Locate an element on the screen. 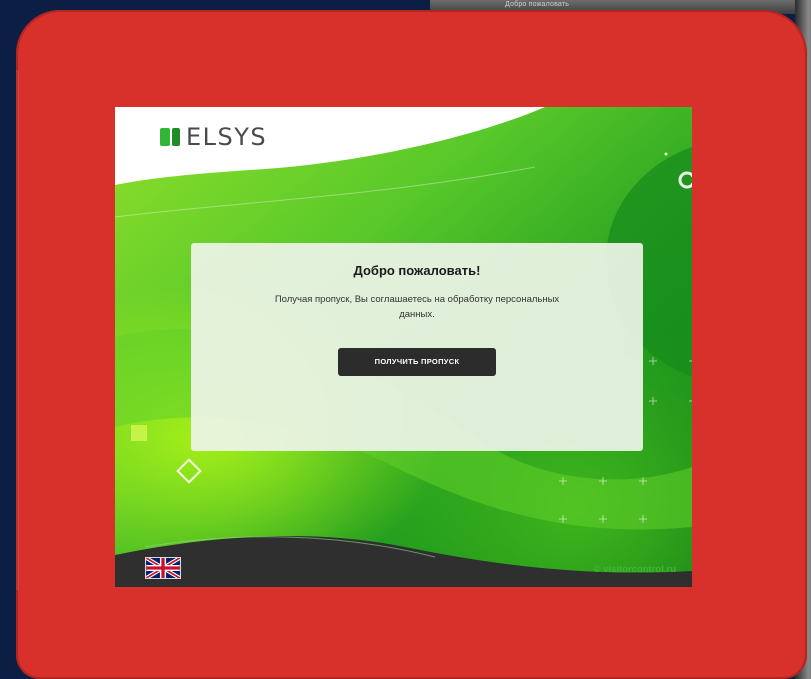 Image resolution: width=811 pixels, height=679 pixels. elsys-logo: ELSYS is located at coordinates (214, 137).